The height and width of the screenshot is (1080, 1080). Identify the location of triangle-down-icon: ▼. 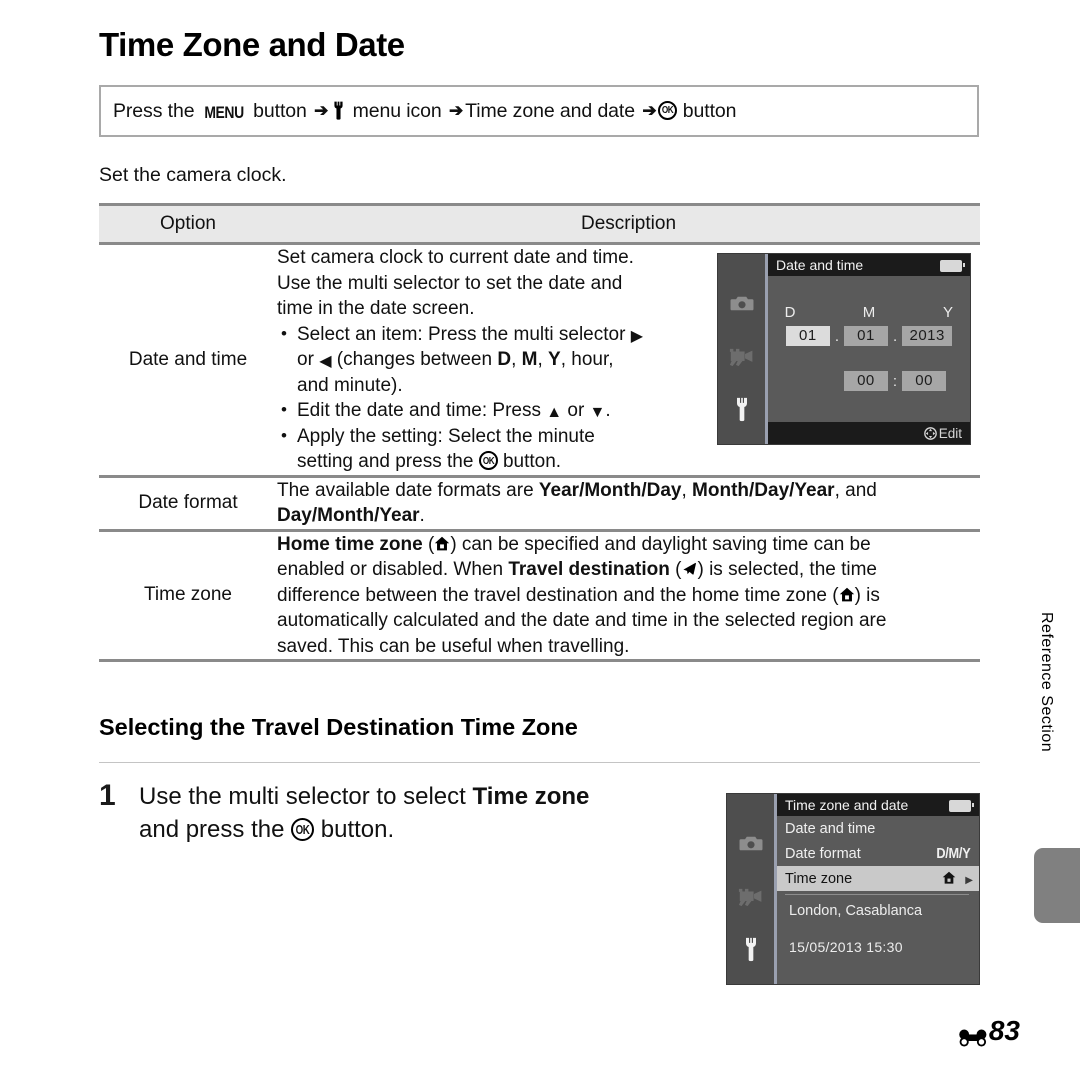
(597, 412).